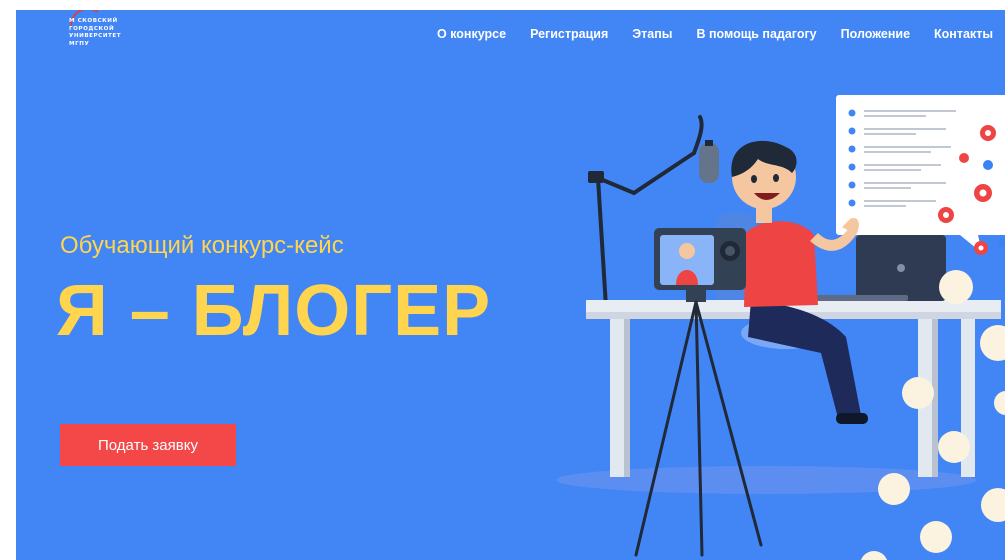 The height and width of the screenshot is (560, 1005). Describe the element at coordinates (471, 34) in the screenshot. I see `nav-item-about: О конкурсе` at that location.